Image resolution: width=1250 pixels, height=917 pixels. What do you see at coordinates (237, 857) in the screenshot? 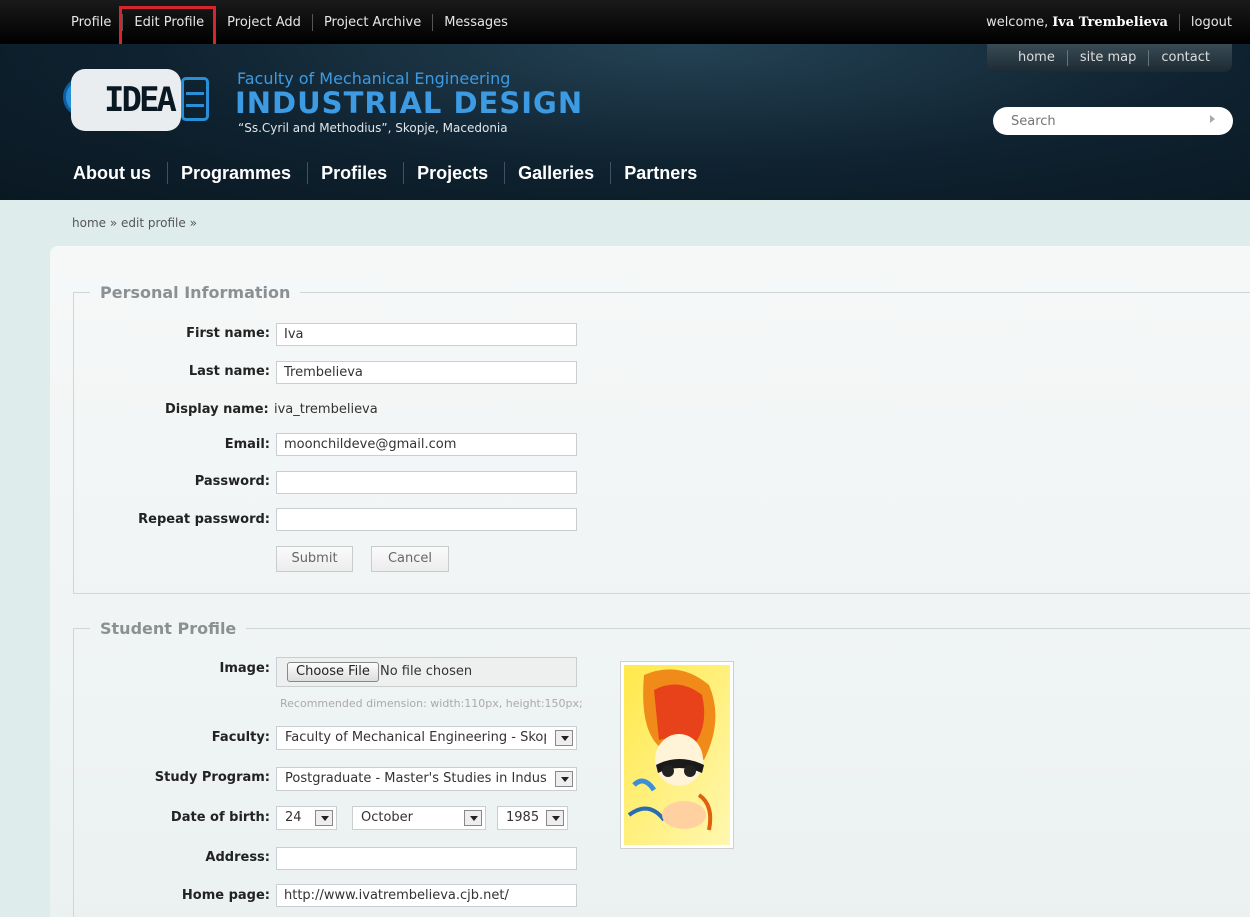
I see `address-label: Address:` at bounding box center [237, 857].